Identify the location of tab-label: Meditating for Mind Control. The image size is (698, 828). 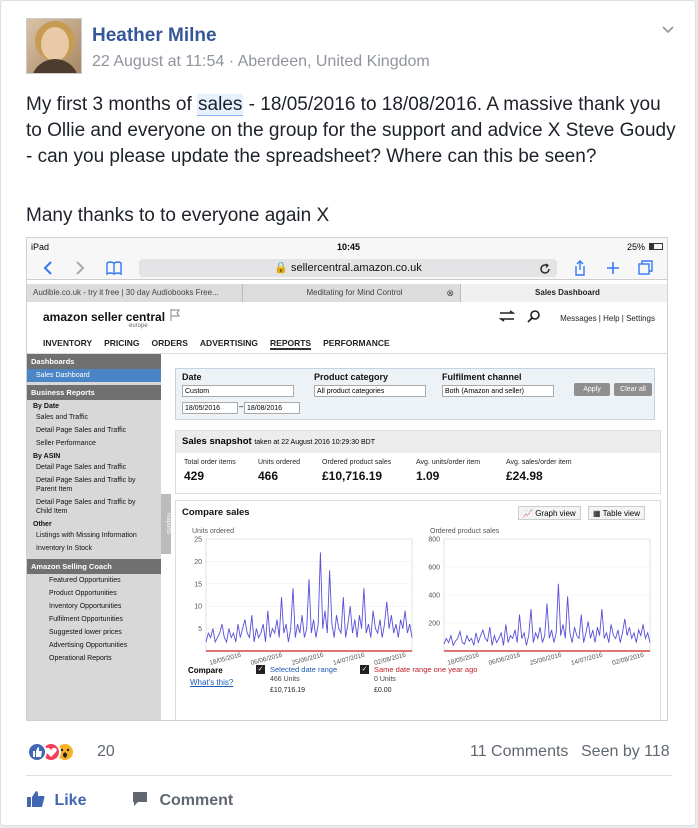
(354, 292).